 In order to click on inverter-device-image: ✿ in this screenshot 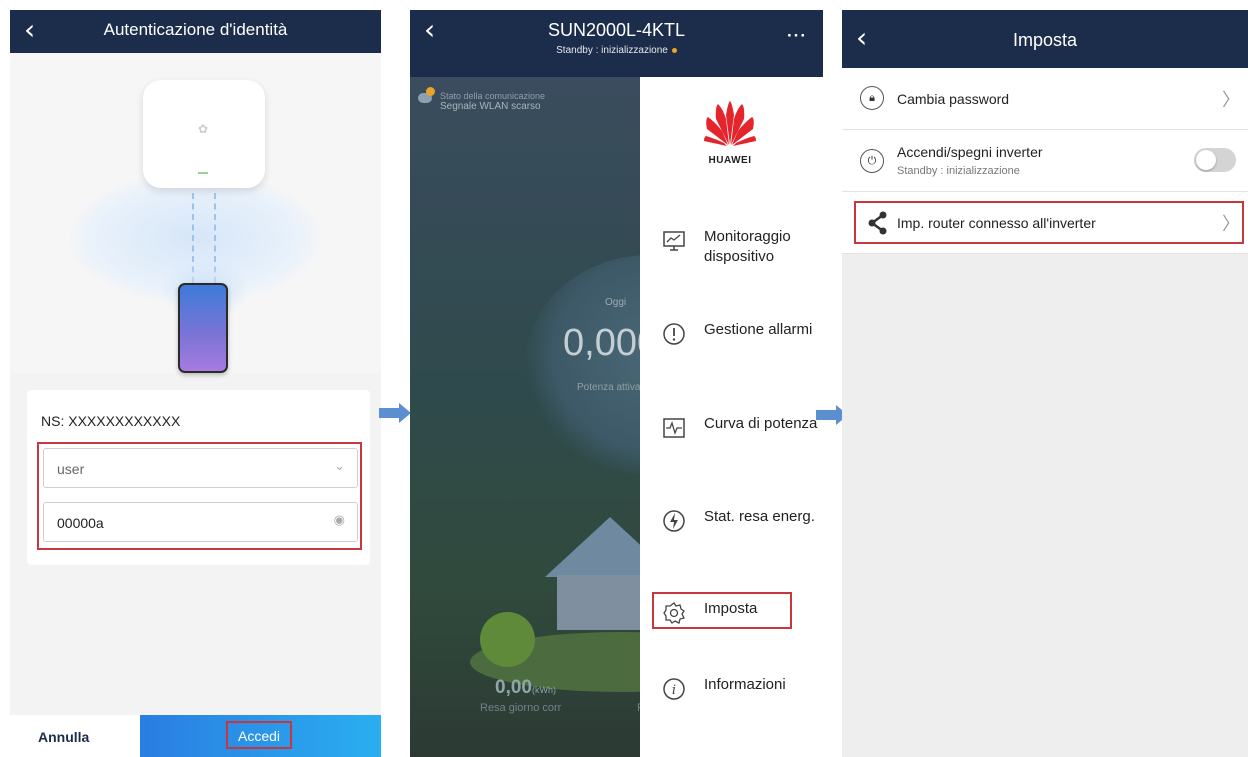, I will do `click(204, 134)`.